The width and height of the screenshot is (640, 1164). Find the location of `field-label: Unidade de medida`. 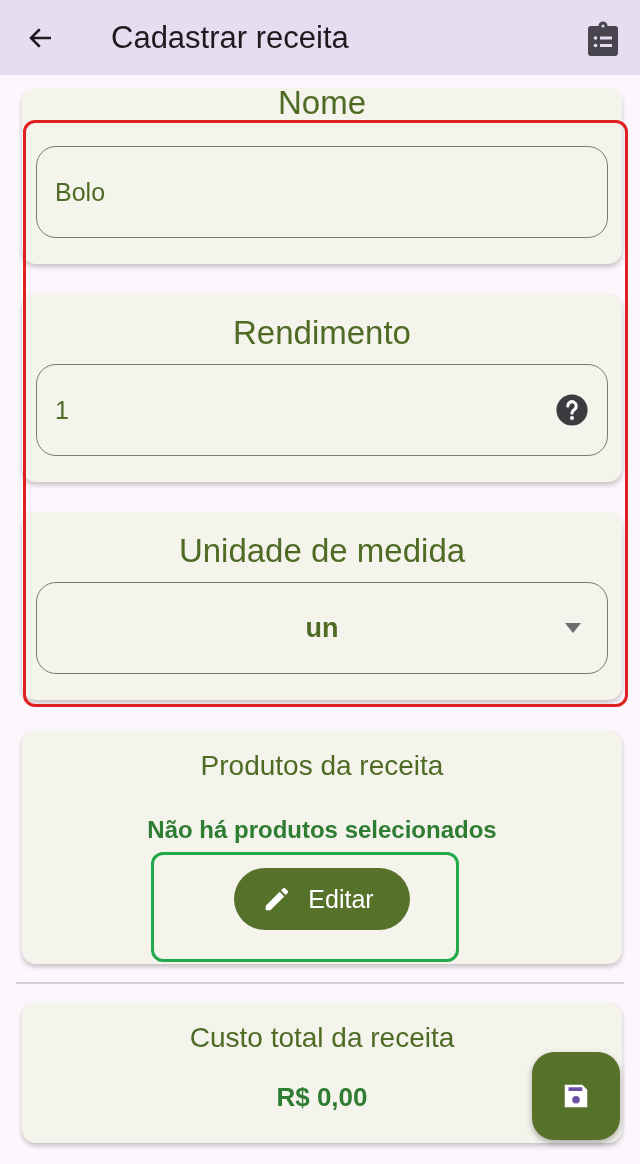

field-label: Unidade de medida is located at coordinates (322, 551).